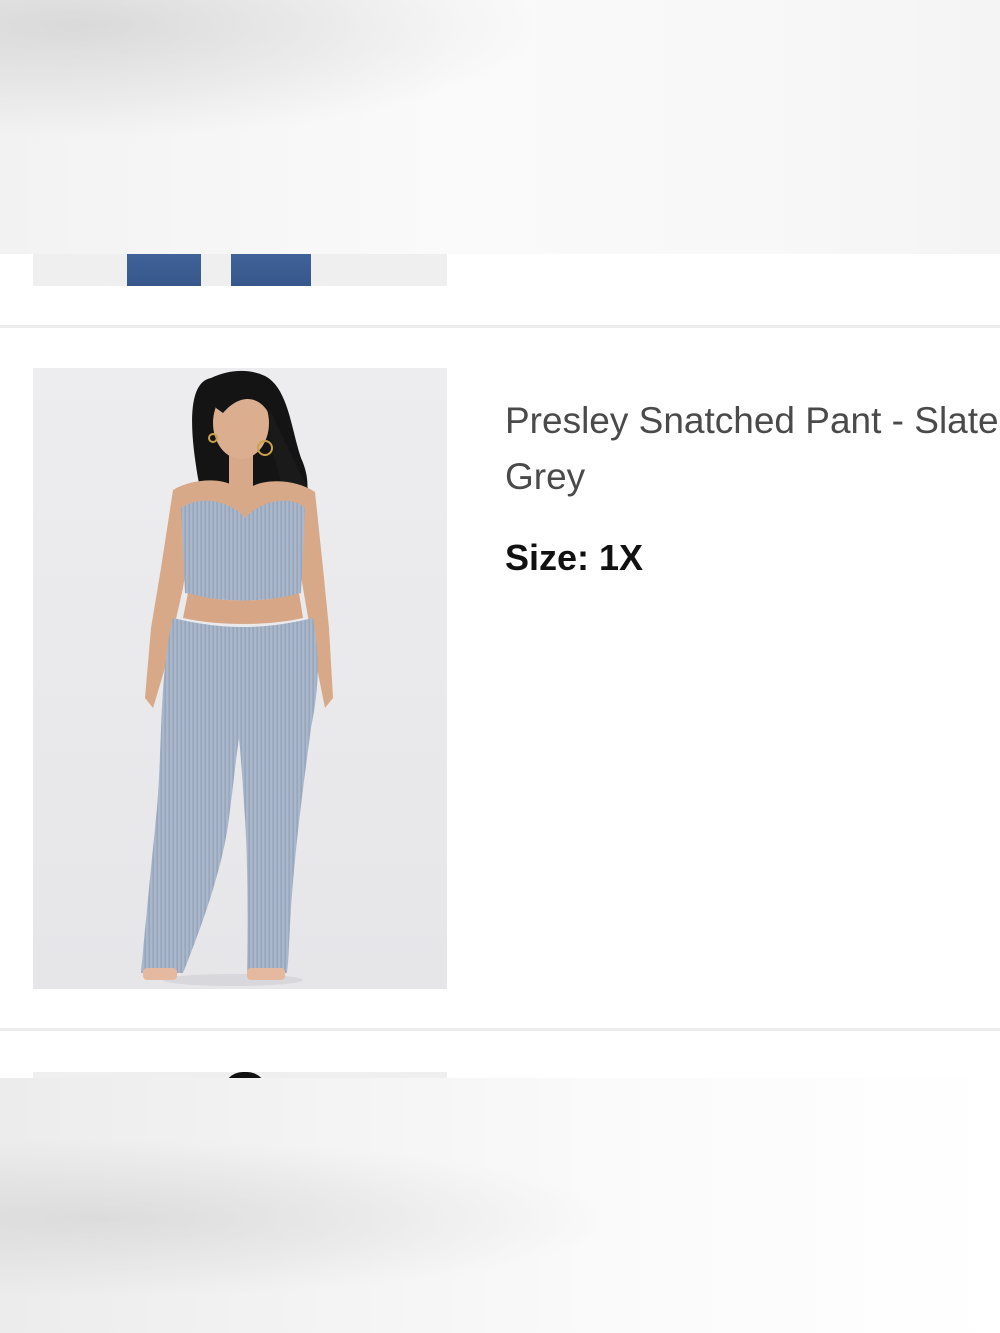 This screenshot has height=1333, width=1000. What do you see at coordinates (574, 557) in the screenshot?
I see `product-size-label: Size: 1X` at bounding box center [574, 557].